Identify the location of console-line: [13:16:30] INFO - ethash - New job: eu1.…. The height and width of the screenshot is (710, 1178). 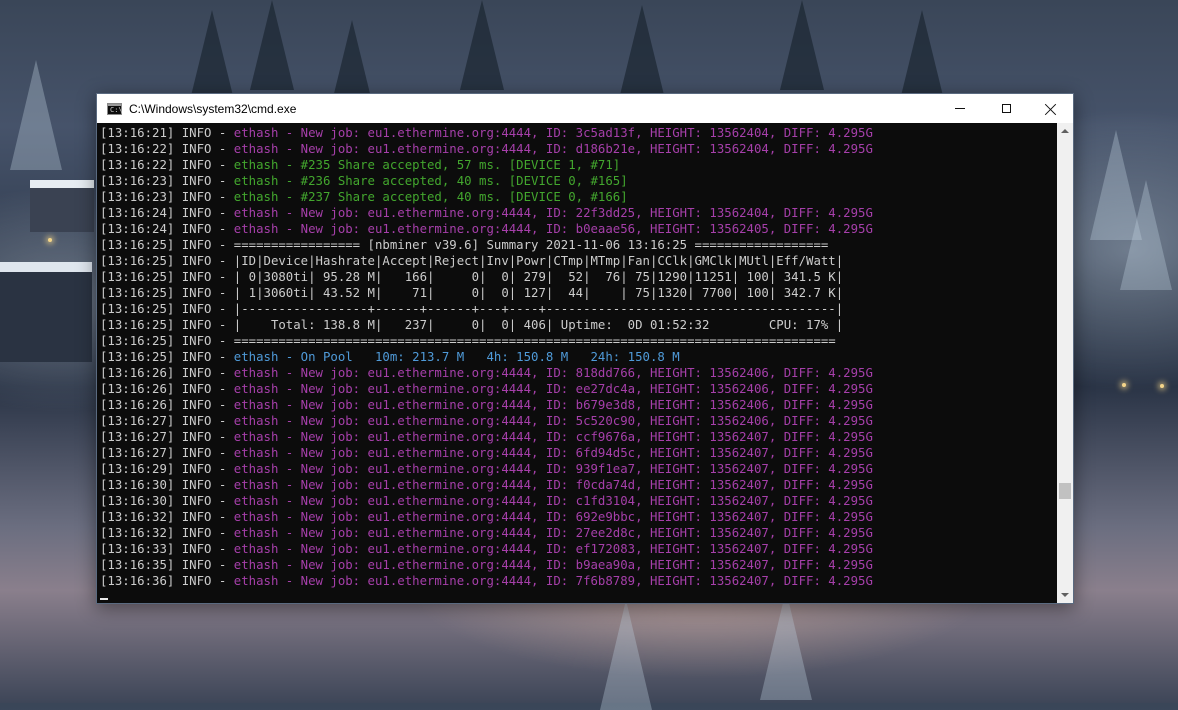
(486, 501).